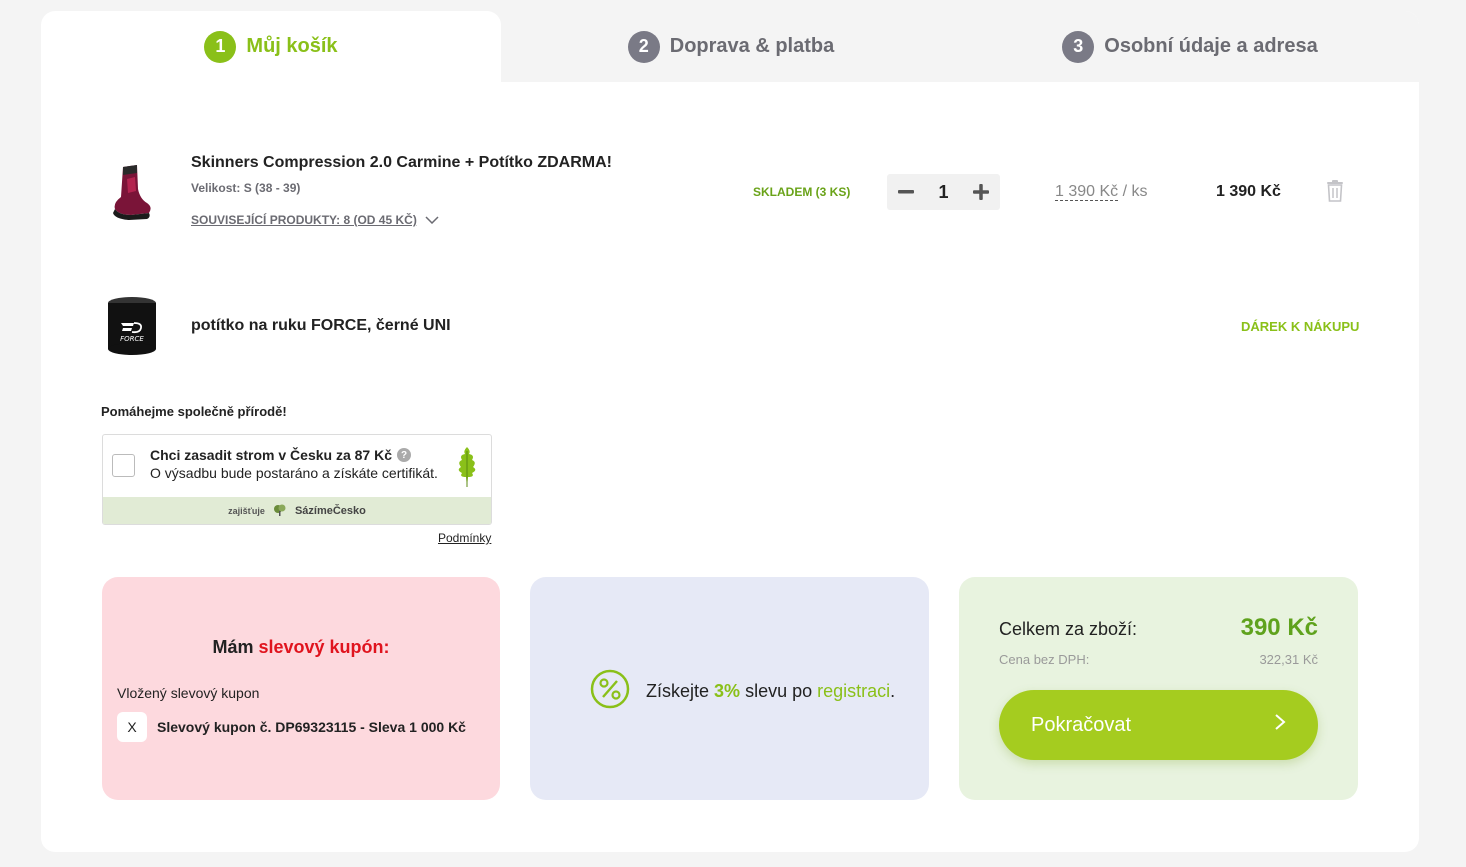 This screenshot has height=867, width=1466. I want to click on trash-icon, so click(1335, 191).